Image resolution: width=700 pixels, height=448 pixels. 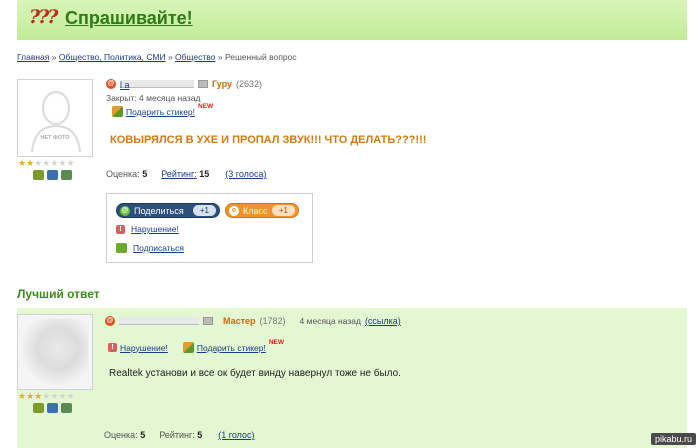 I want to click on best-answer-heading: Лучший ответ, so click(x=58, y=294).